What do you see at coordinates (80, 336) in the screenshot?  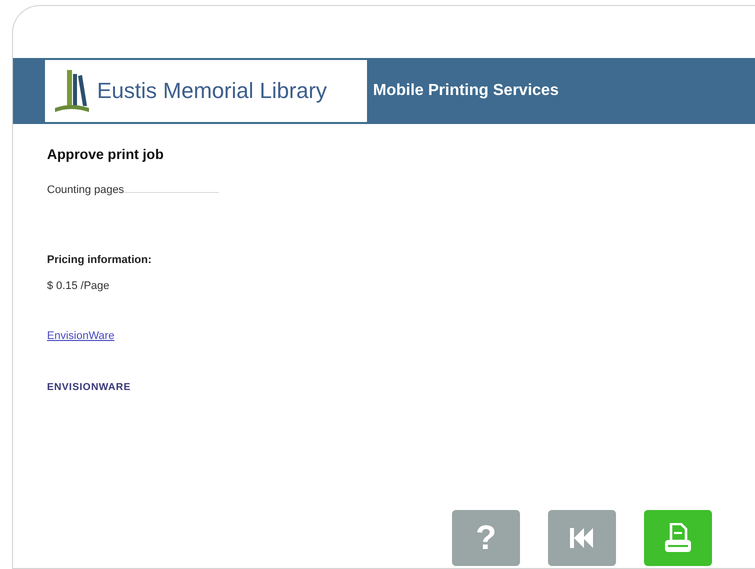 I see `envisionware-link: EnvisionWare` at bounding box center [80, 336].